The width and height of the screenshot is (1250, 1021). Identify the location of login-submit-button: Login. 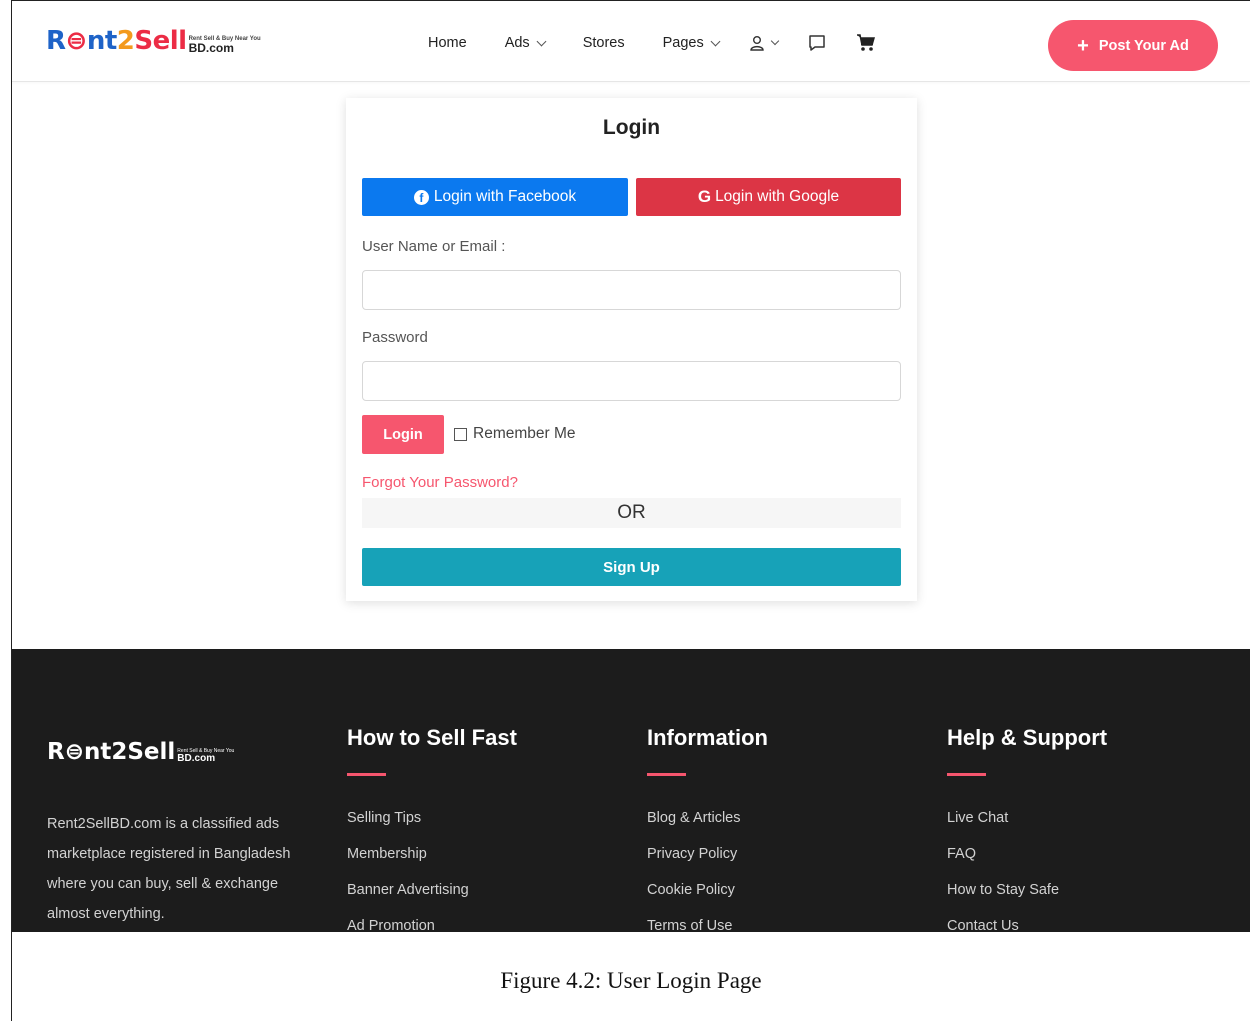
(403, 434).